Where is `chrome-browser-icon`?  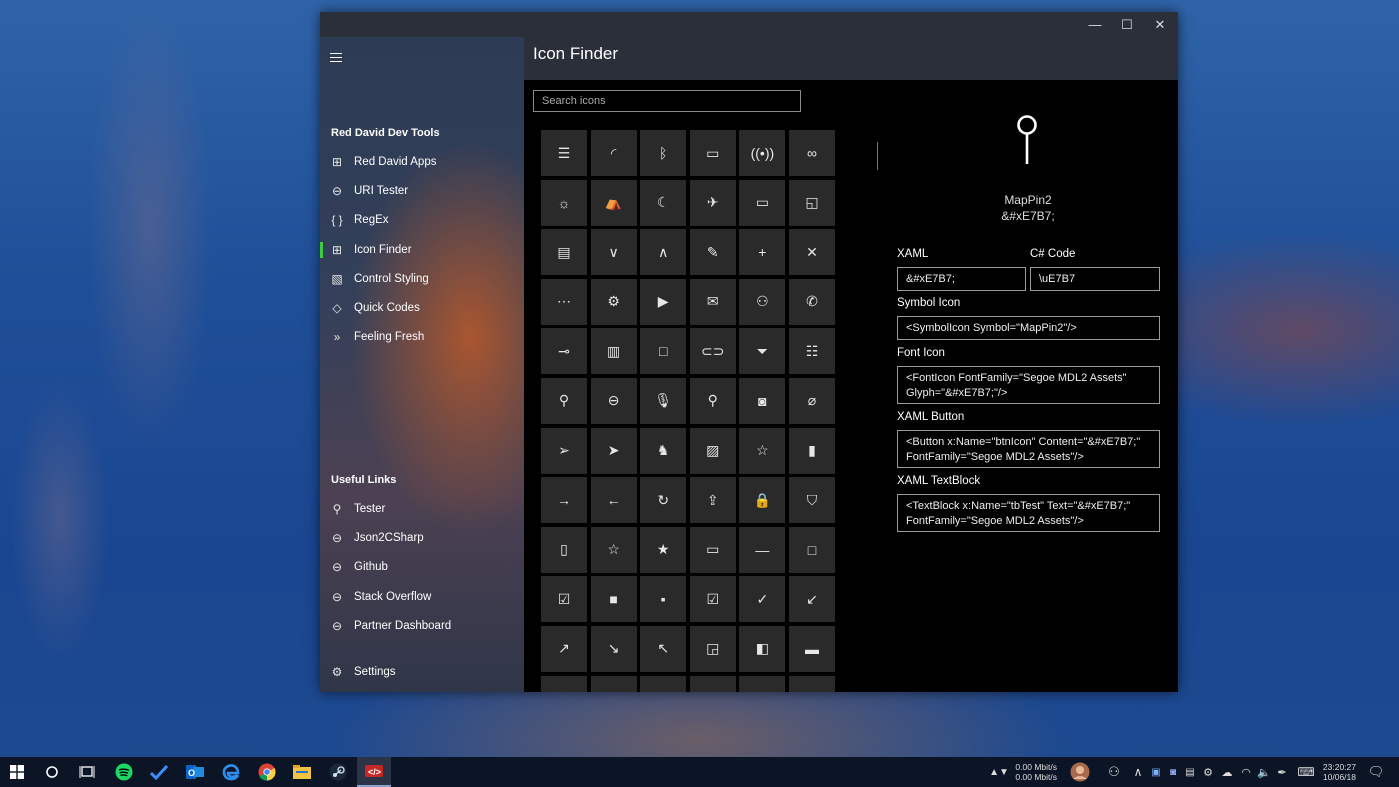
chrome-browser-icon is located at coordinates (267, 772).